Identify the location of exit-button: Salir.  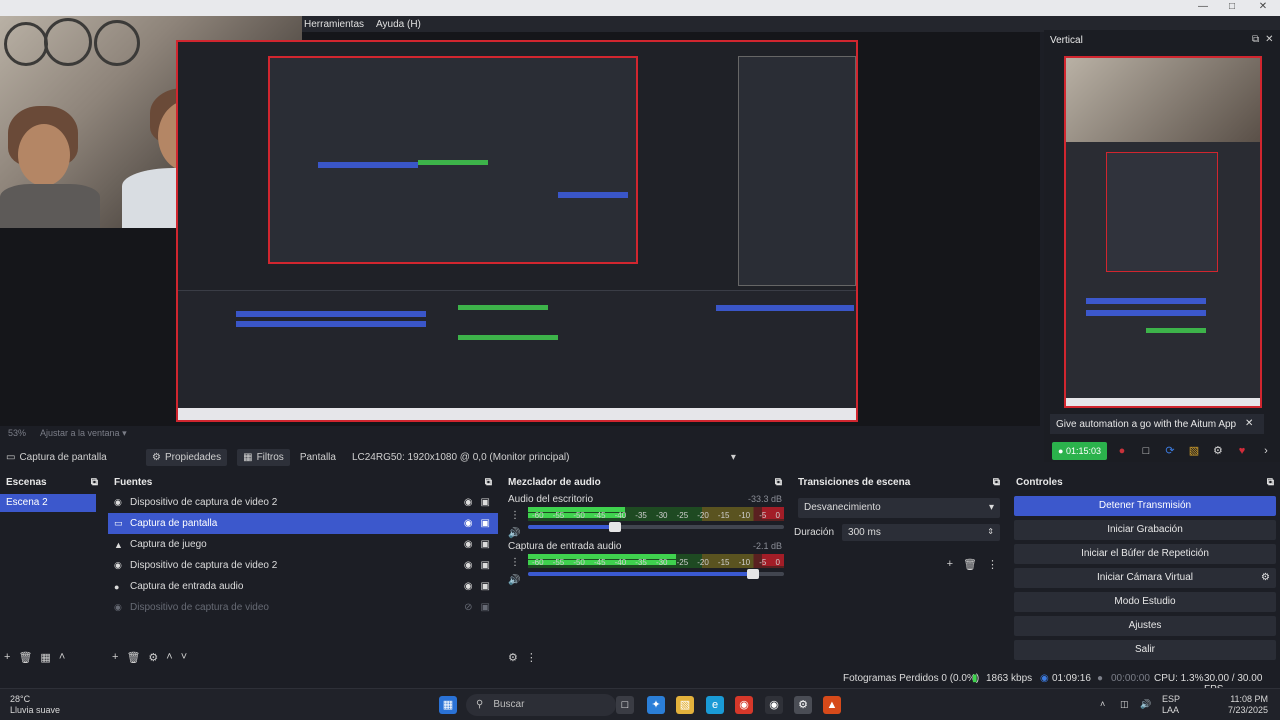
(1145, 650).